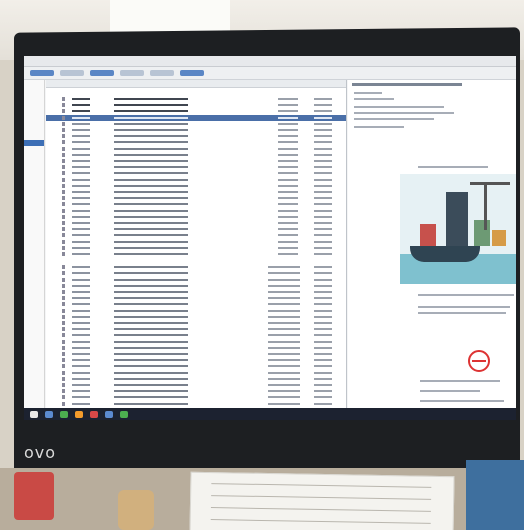 This screenshot has height=530, width=524. What do you see at coordinates (196, 84) in the screenshot?
I see `message-list-header` at bounding box center [196, 84].